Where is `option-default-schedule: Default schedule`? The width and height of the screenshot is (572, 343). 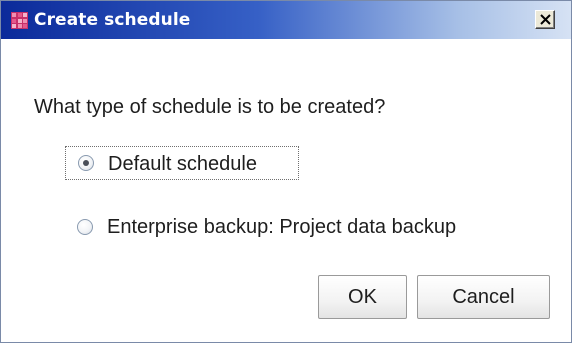 option-default-schedule: Default schedule is located at coordinates (182, 163).